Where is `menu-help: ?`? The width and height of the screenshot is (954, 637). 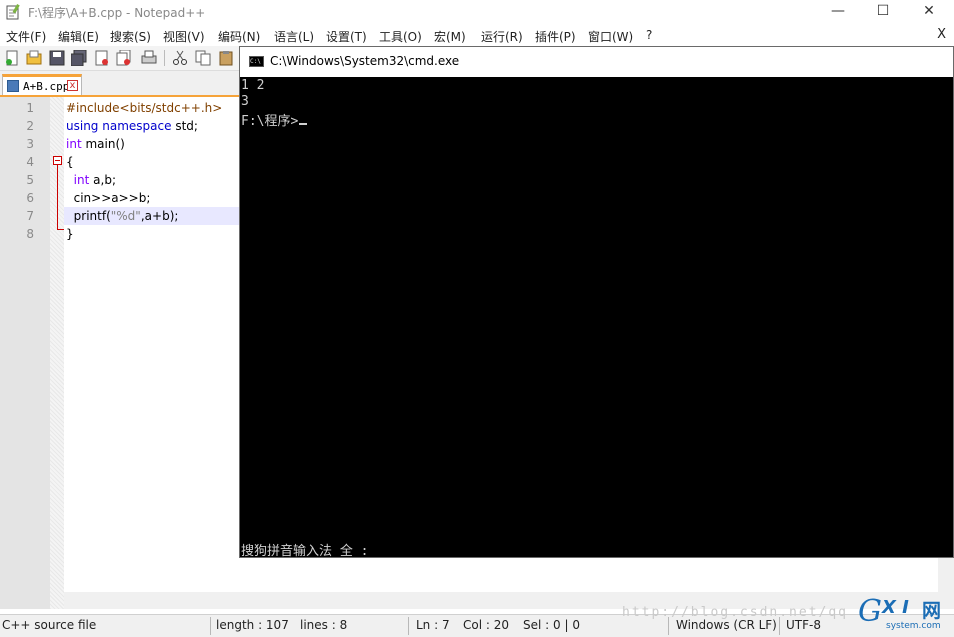 menu-help: ? is located at coordinates (649, 35).